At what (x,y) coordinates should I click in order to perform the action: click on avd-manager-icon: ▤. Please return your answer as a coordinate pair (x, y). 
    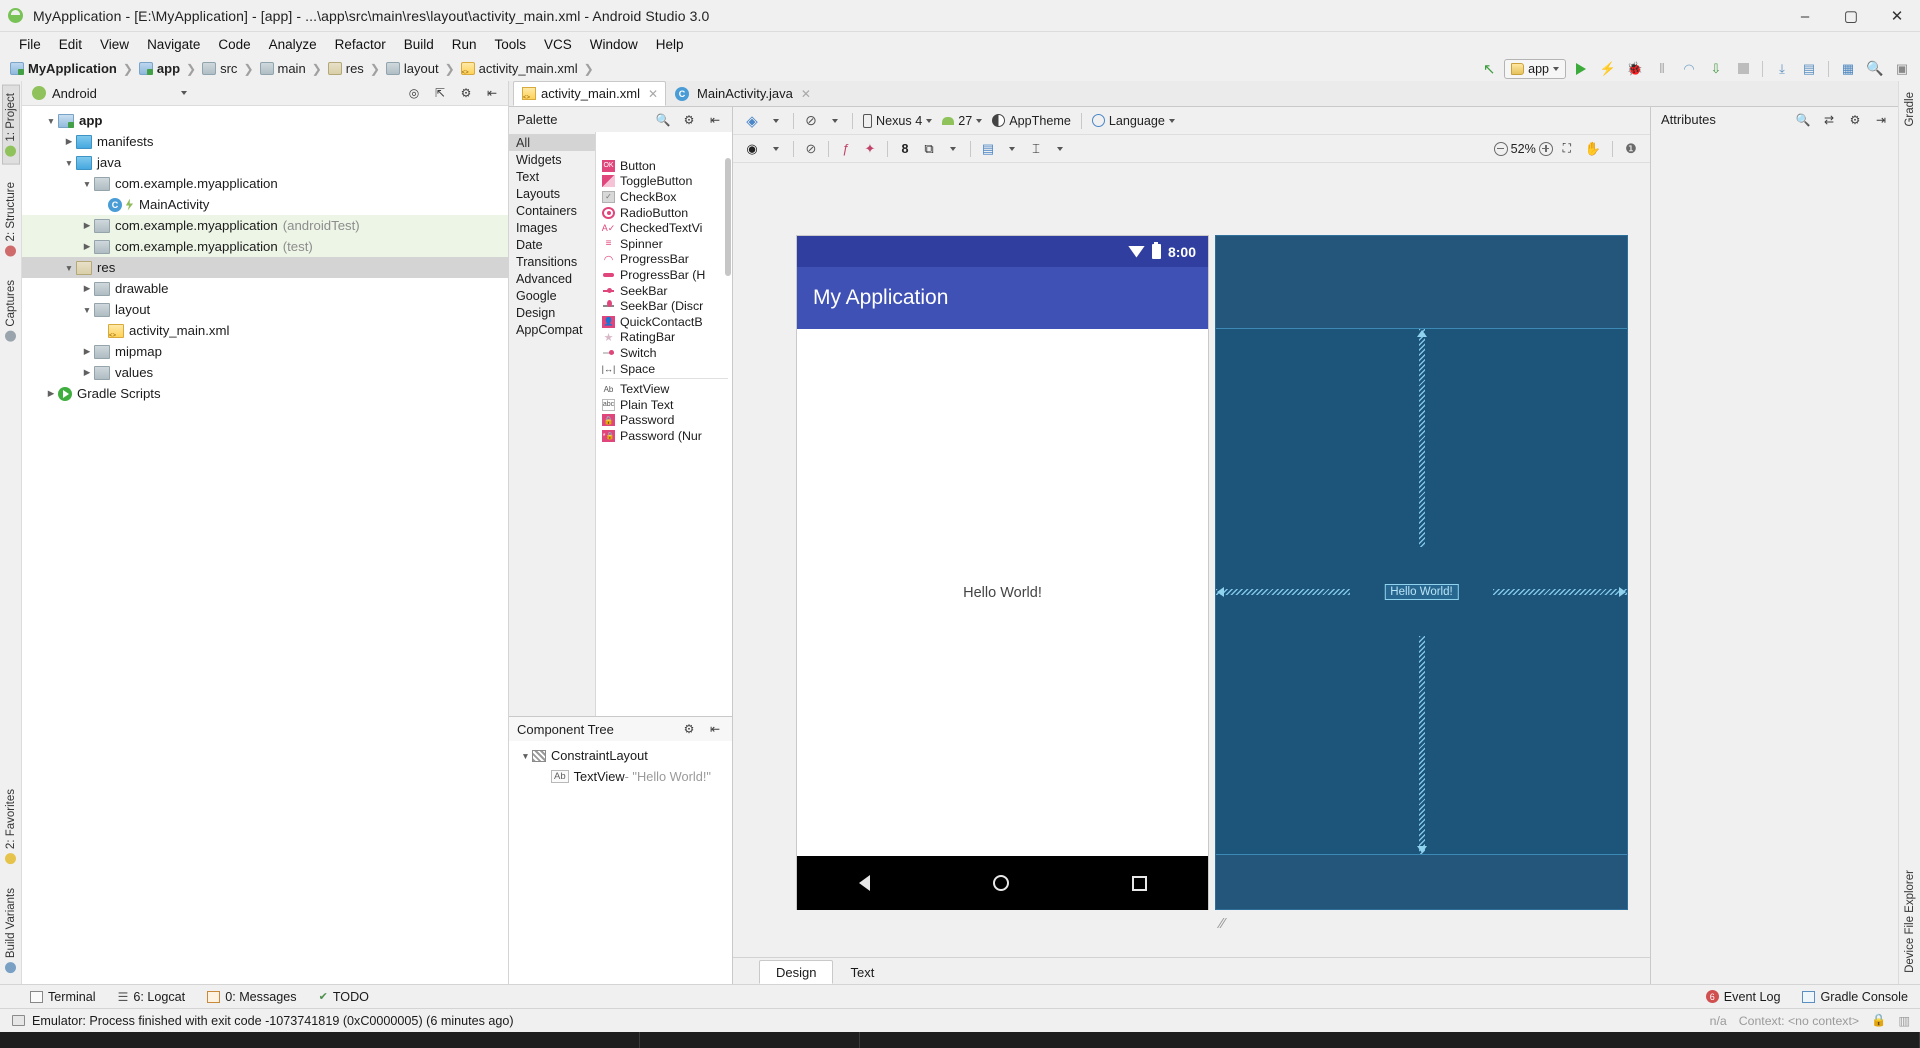
    Looking at the image, I should click on (1809, 68).